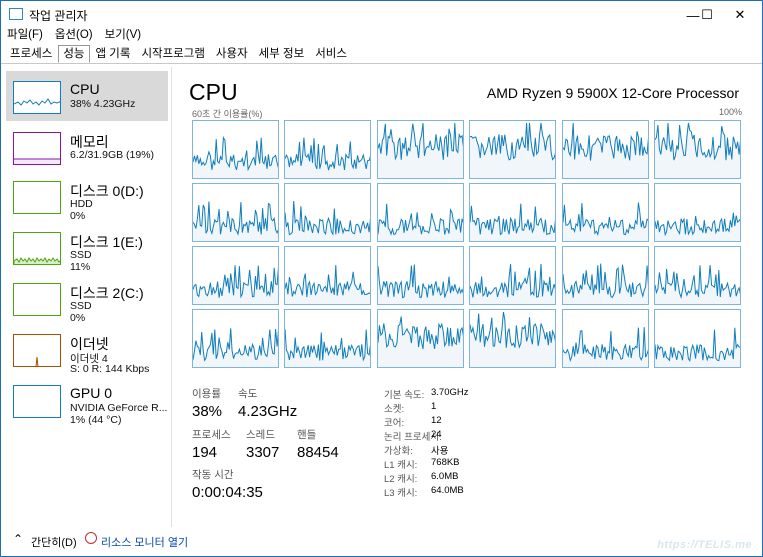 Image resolution: width=763 pixels, height=557 pixels. I want to click on fewer-details-link: 간단히(D), so click(54, 542).